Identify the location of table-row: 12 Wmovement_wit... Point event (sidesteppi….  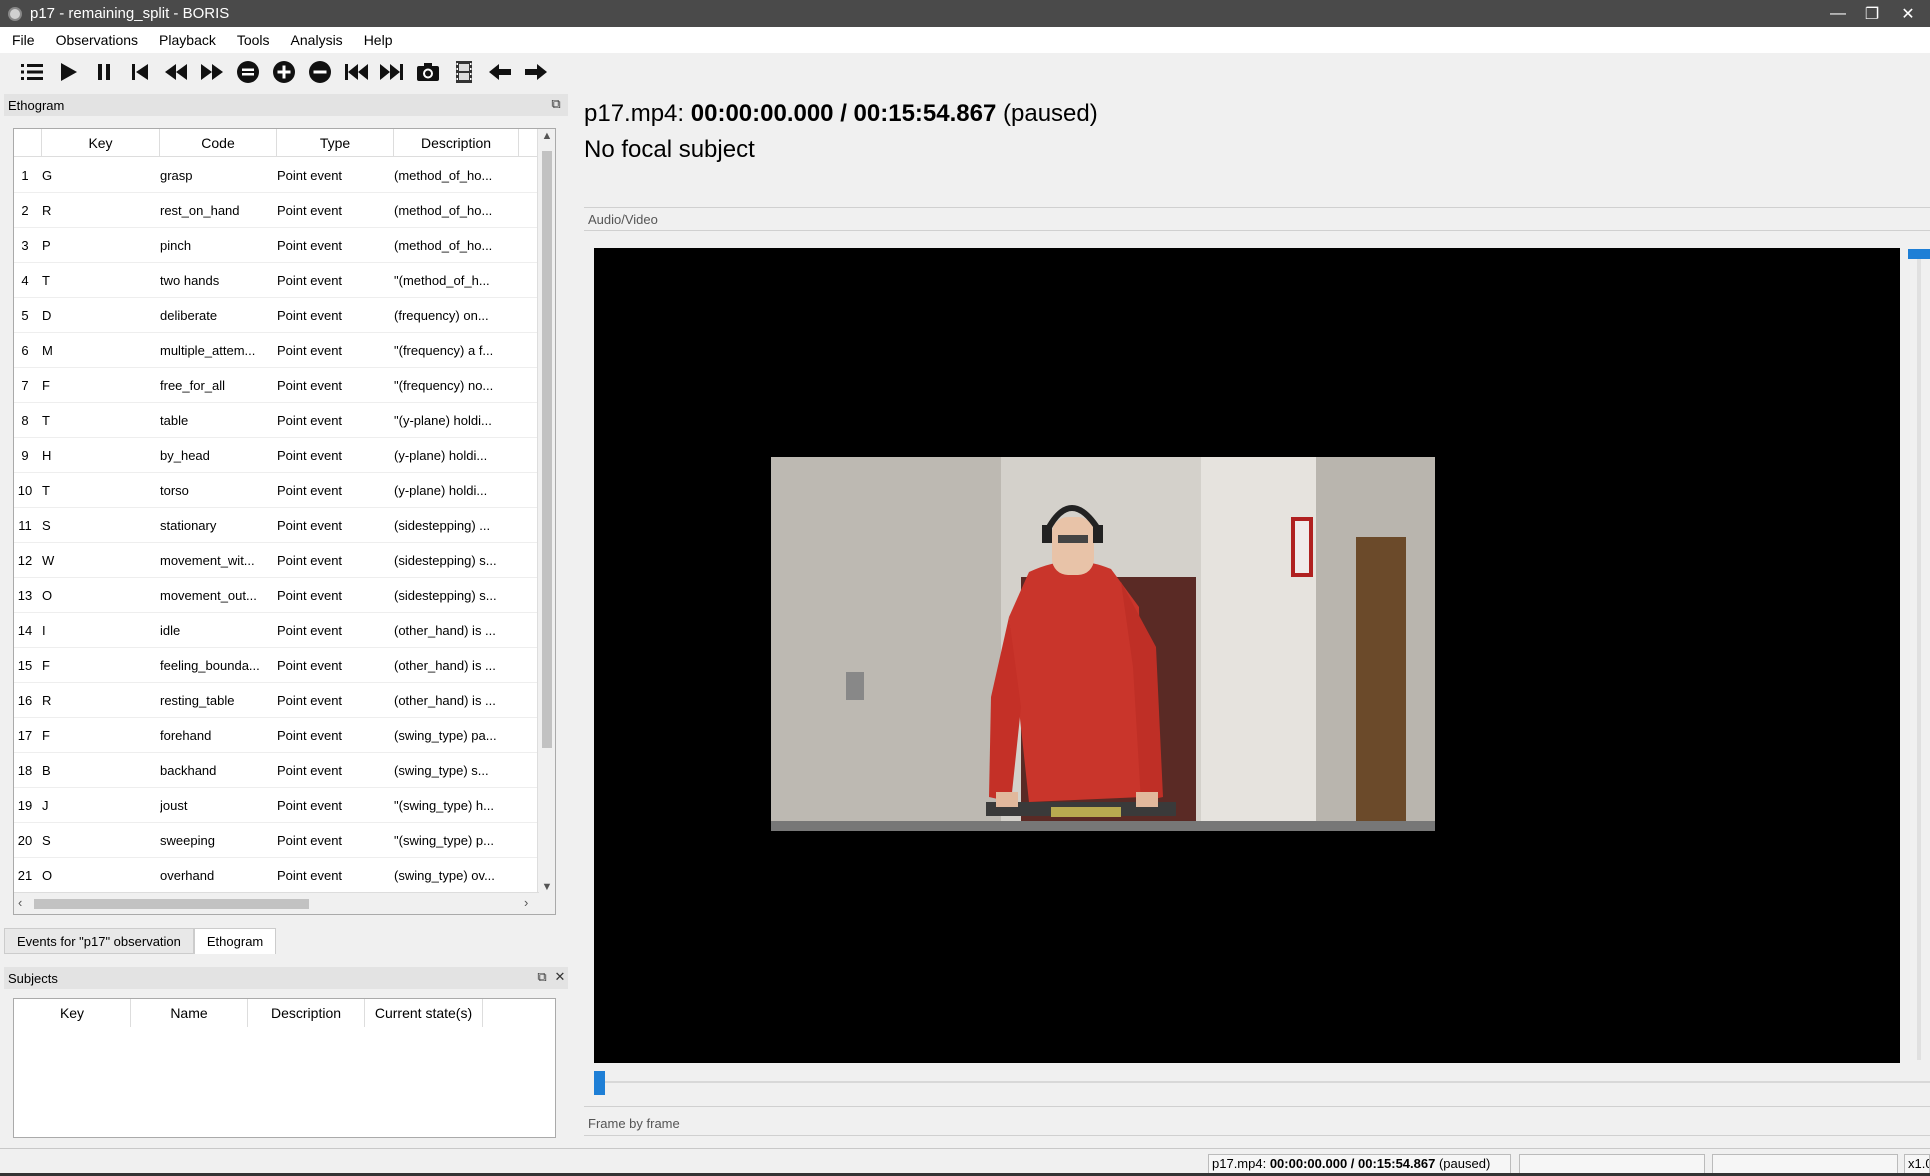
(276, 560).